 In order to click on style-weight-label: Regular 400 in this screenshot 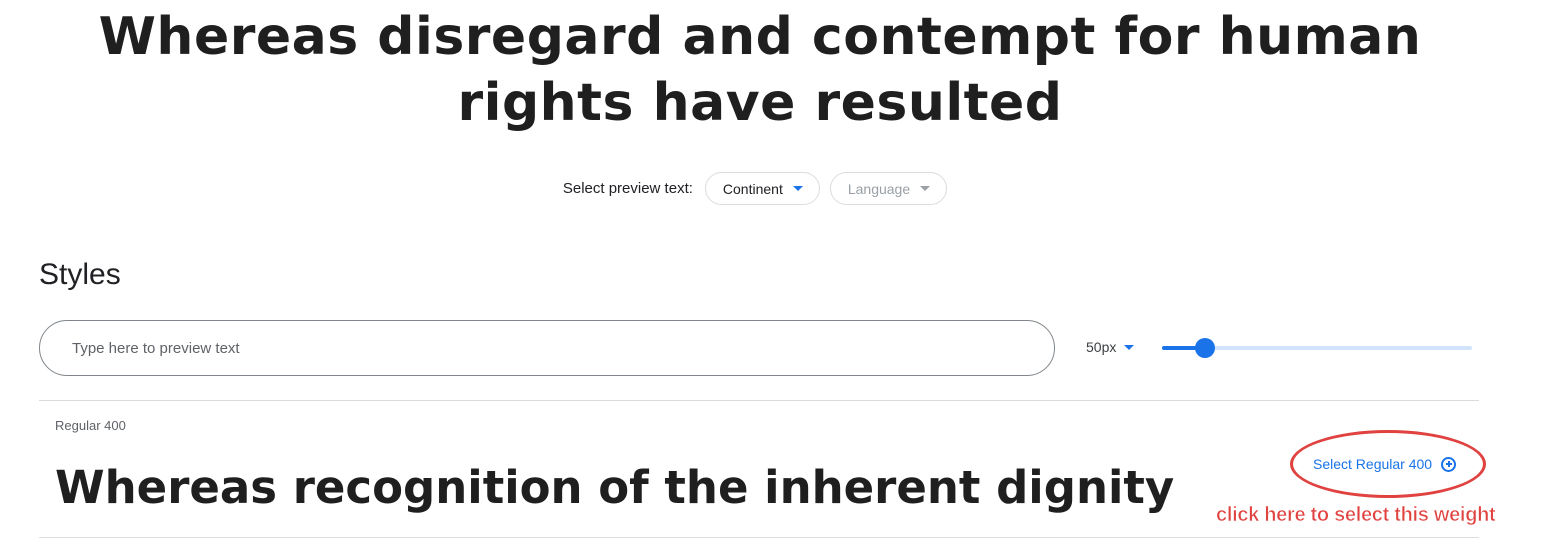, I will do `click(90, 425)`.